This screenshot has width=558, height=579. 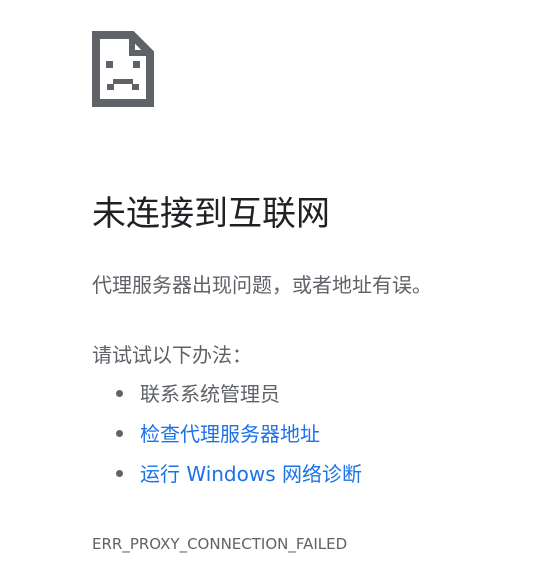 I want to click on page-title: 未连接到互联网, so click(x=211, y=214).